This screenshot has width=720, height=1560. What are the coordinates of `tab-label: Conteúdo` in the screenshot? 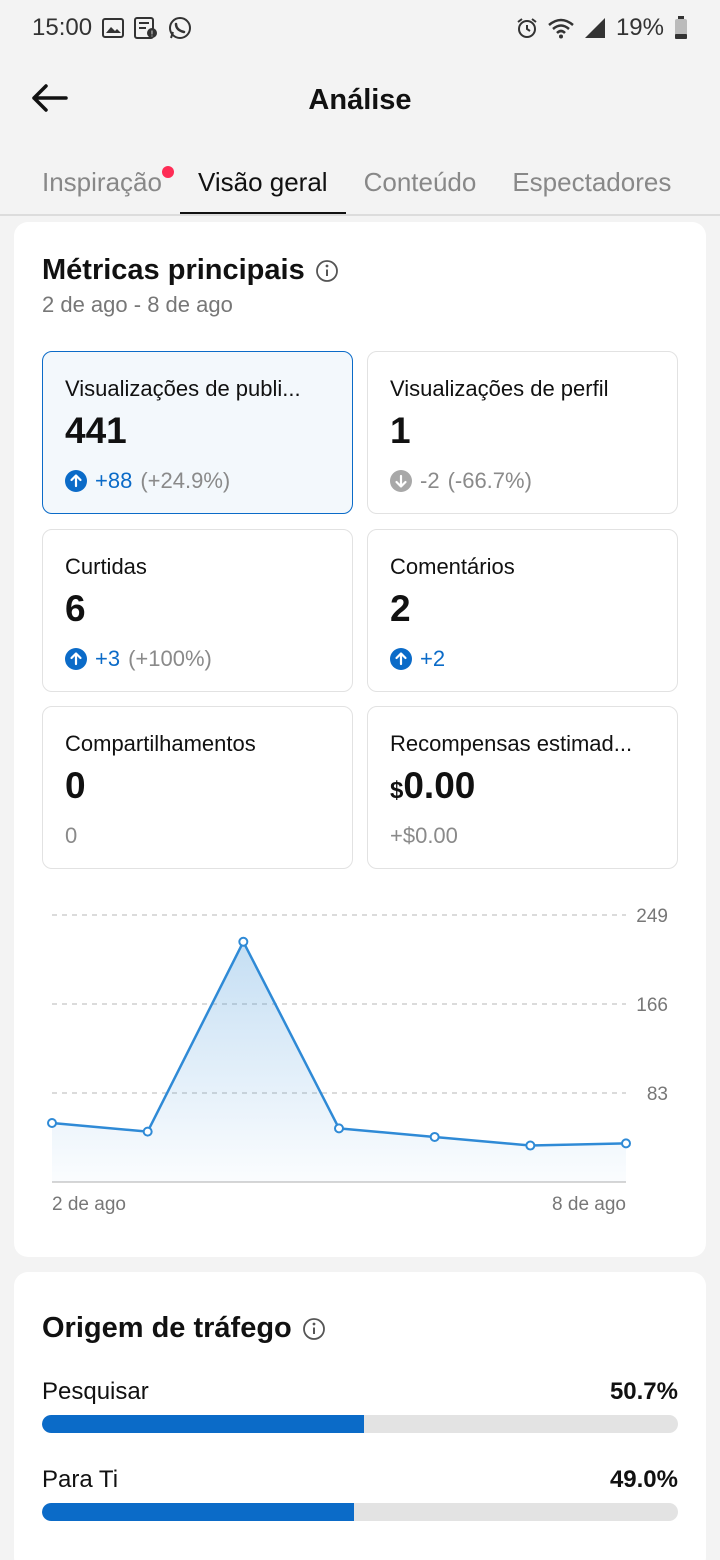 It's located at (420, 182).